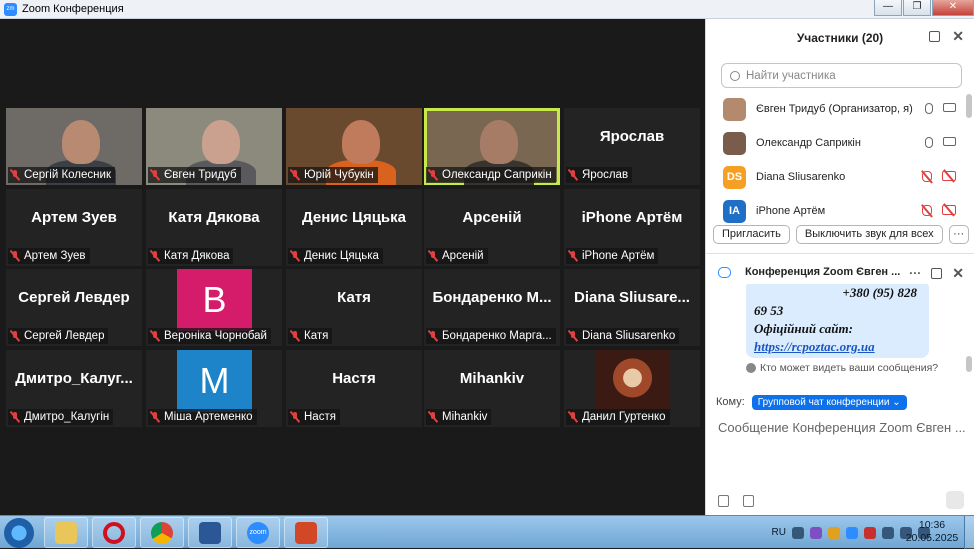 The image size is (974, 549). What do you see at coordinates (221, 142) in the screenshot?
I see `person-head` at bounding box center [221, 142].